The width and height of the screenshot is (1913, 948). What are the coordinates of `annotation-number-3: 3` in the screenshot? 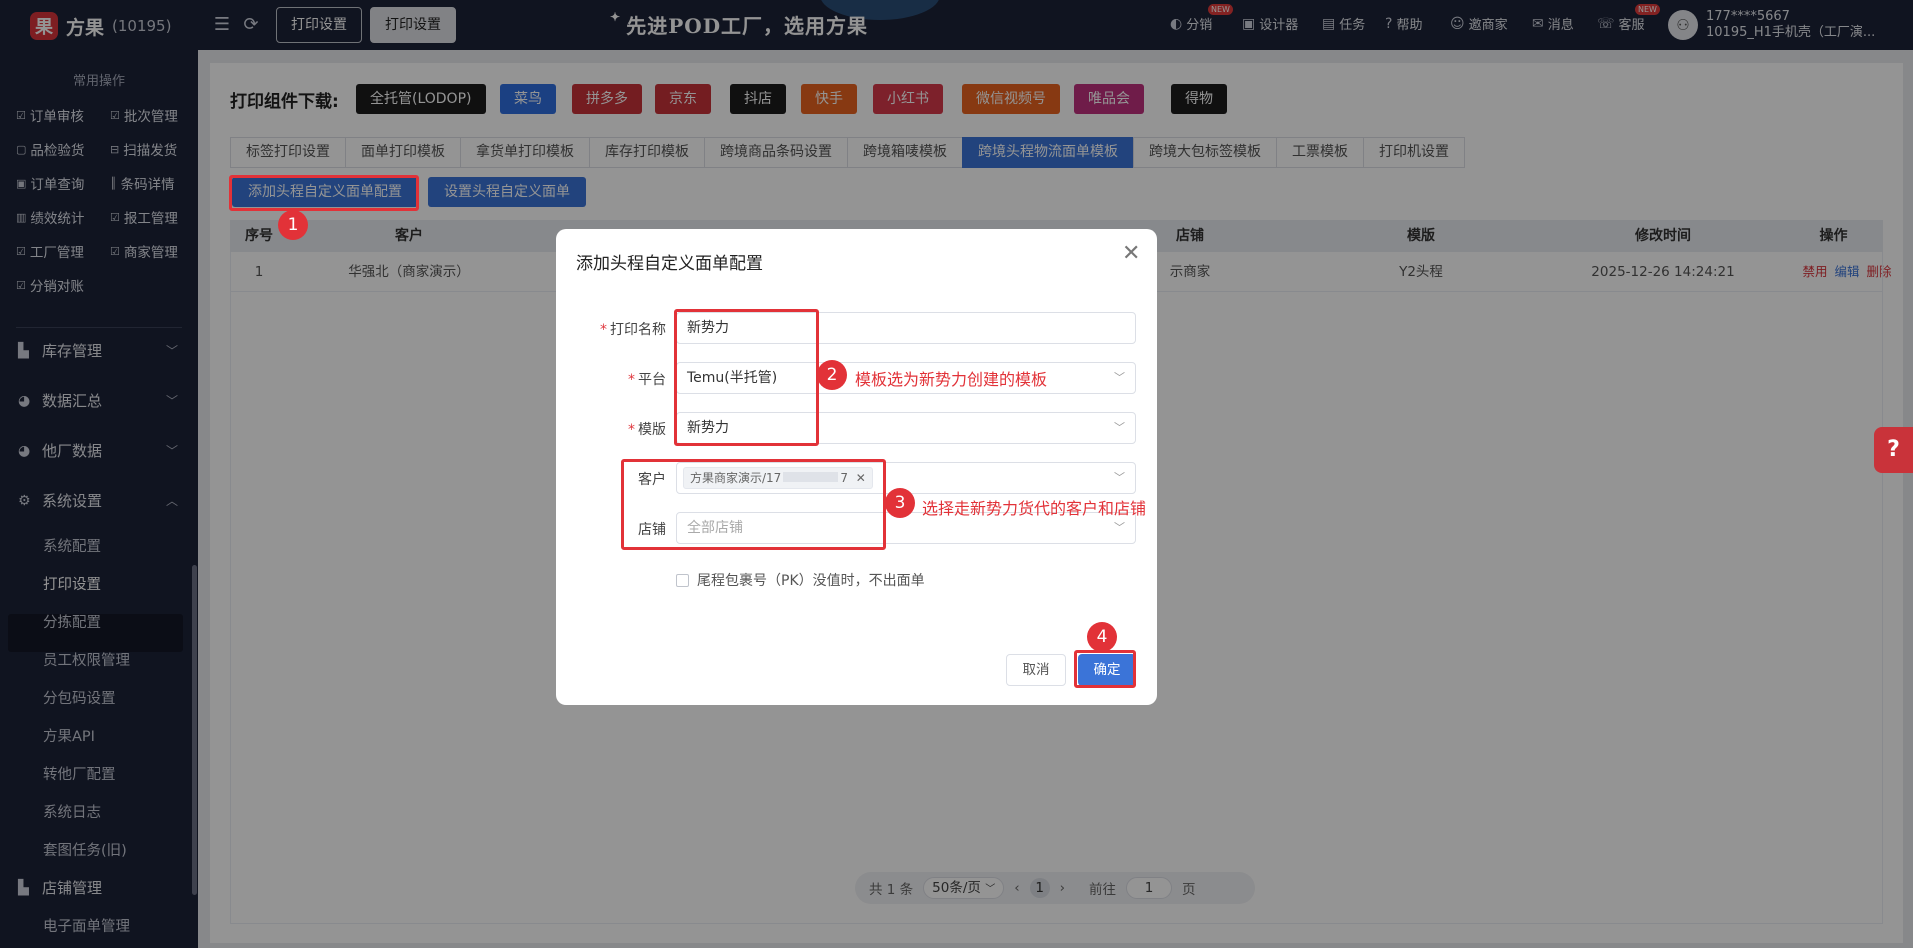 It's located at (900, 503).